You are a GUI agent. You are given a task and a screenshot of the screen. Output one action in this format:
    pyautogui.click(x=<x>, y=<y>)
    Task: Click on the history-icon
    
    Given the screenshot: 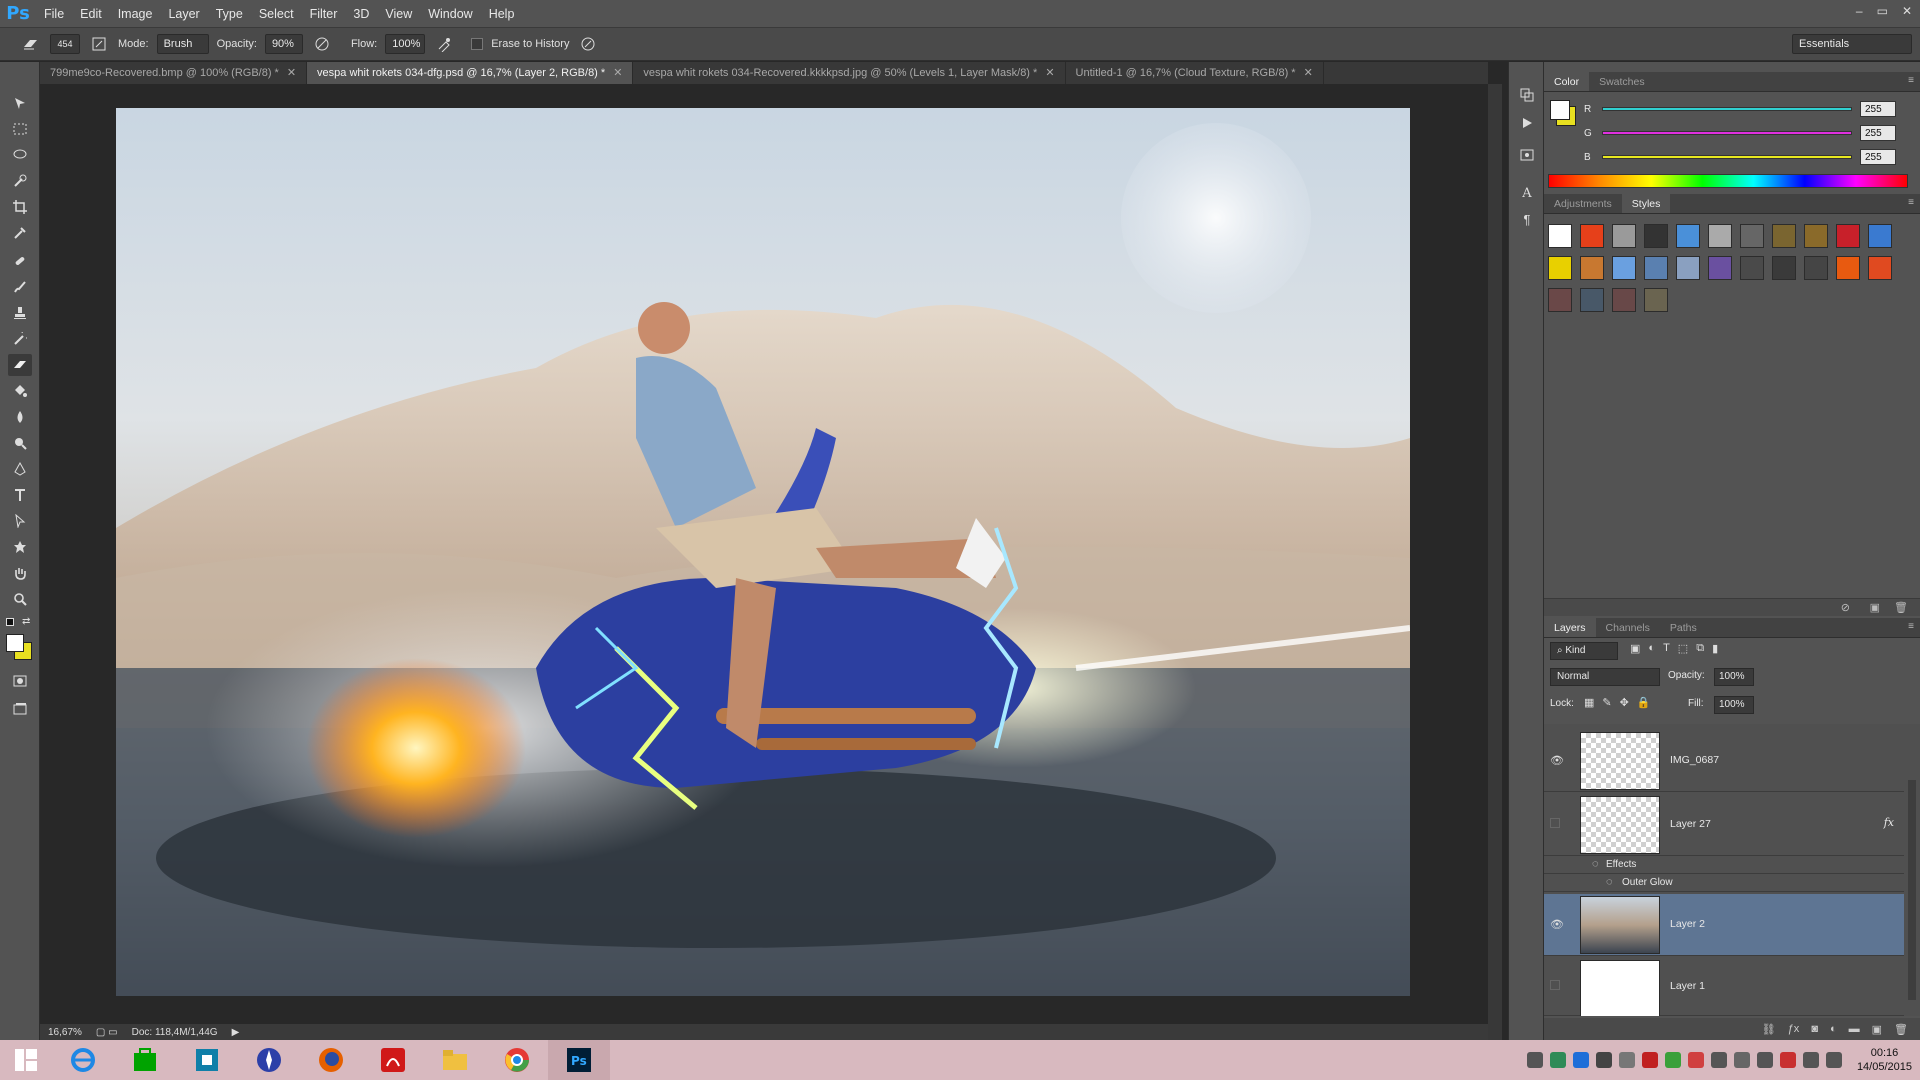 What is the action you would take?
    pyautogui.click(x=1527, y=95)
    